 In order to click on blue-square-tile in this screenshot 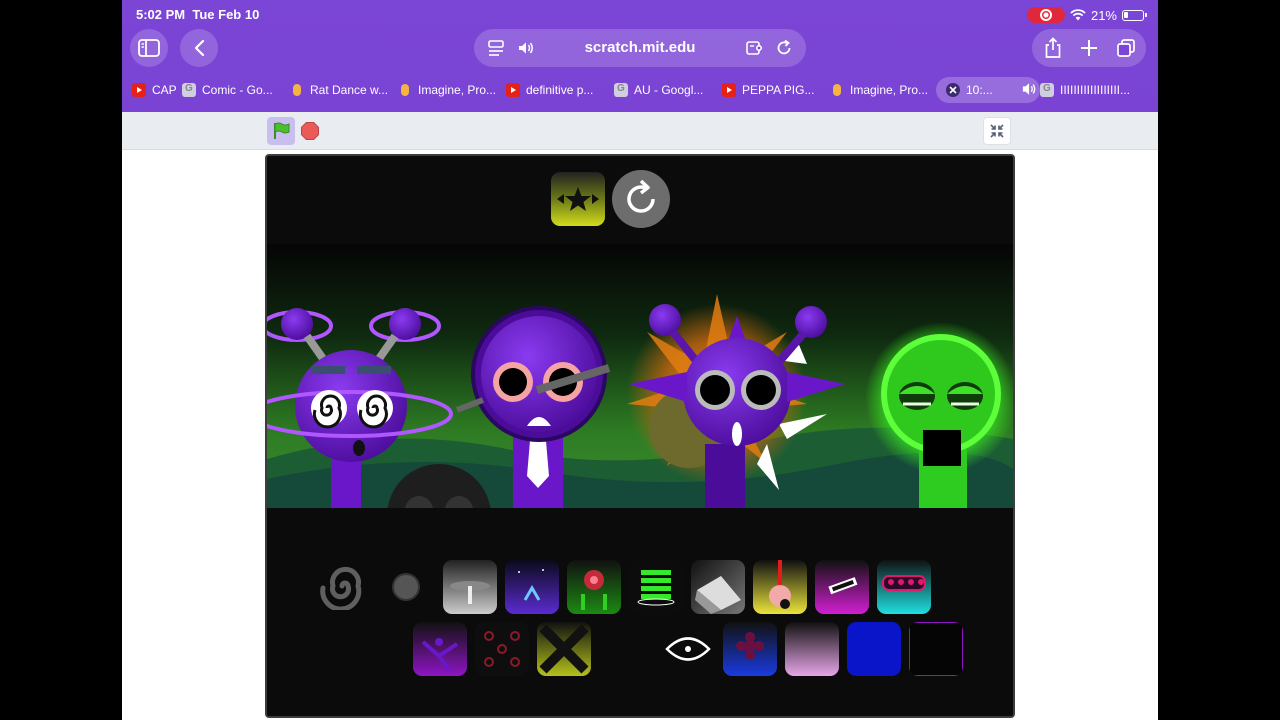, I will do `click(874, 649)`.